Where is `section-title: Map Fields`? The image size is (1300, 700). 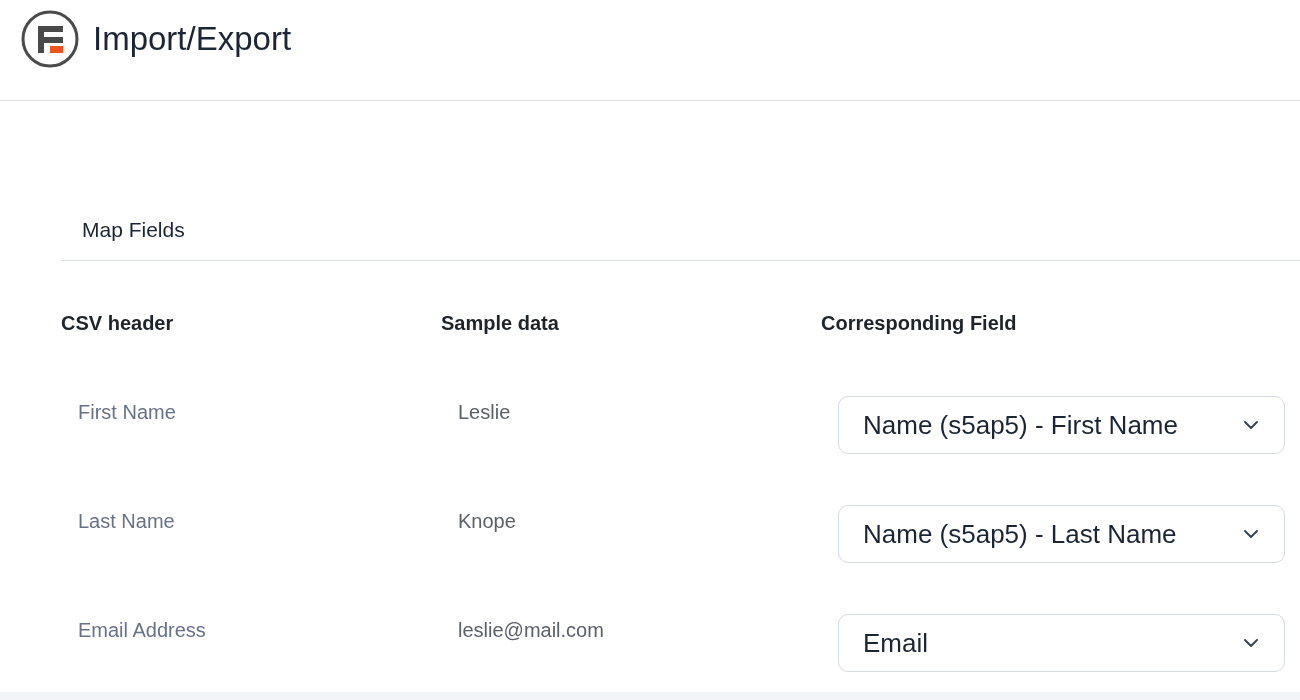
section-title: Map Fields is located at coordinates (133, 230).